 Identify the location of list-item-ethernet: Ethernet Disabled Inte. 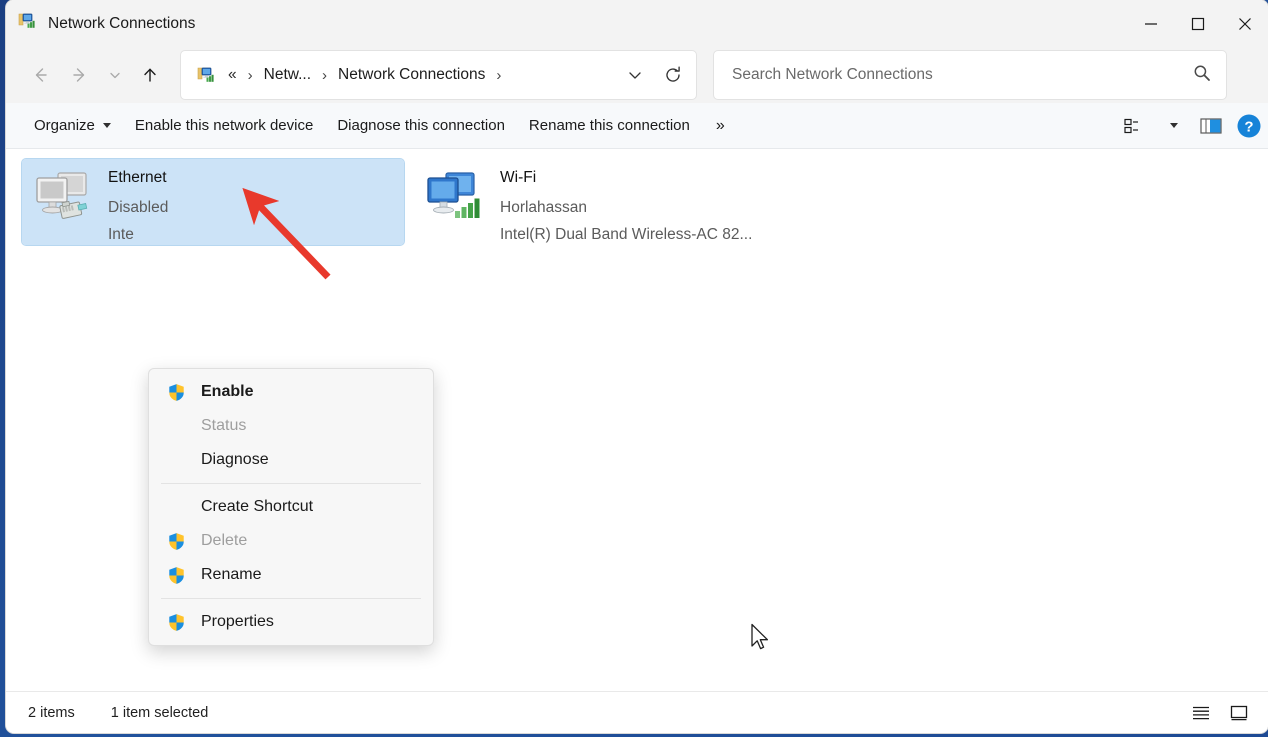
(213, 203).